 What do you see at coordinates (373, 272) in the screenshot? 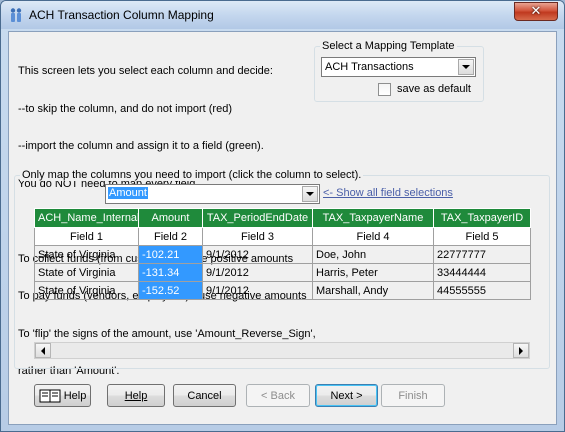
I see `table-cell: Harris, Peter` at bounding box center [373, 272].